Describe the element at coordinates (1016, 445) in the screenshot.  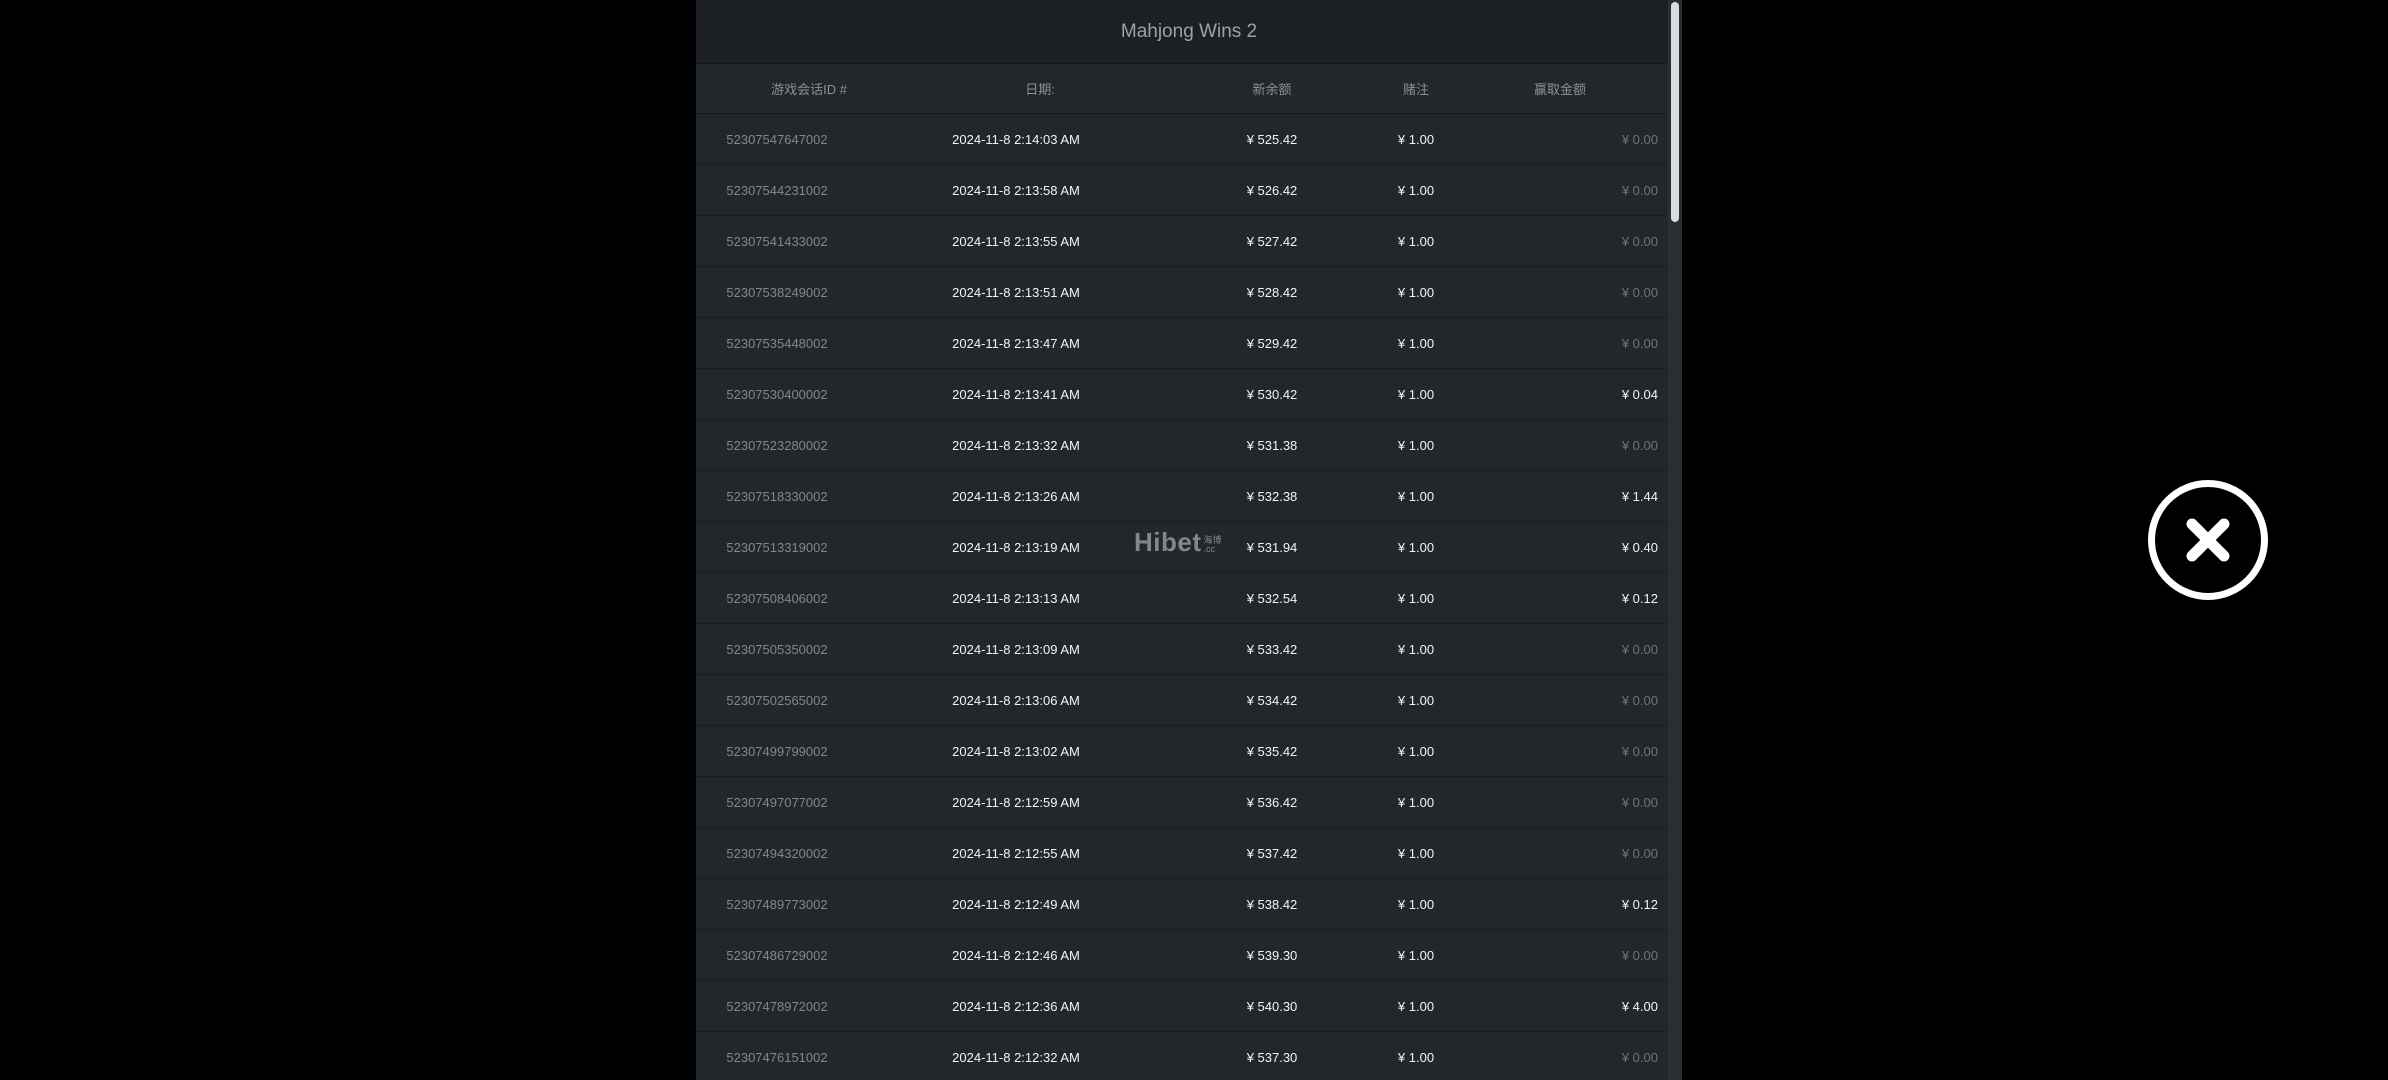
I see `cell-date: 2024-11-8 2:13:32 AM` at that location.